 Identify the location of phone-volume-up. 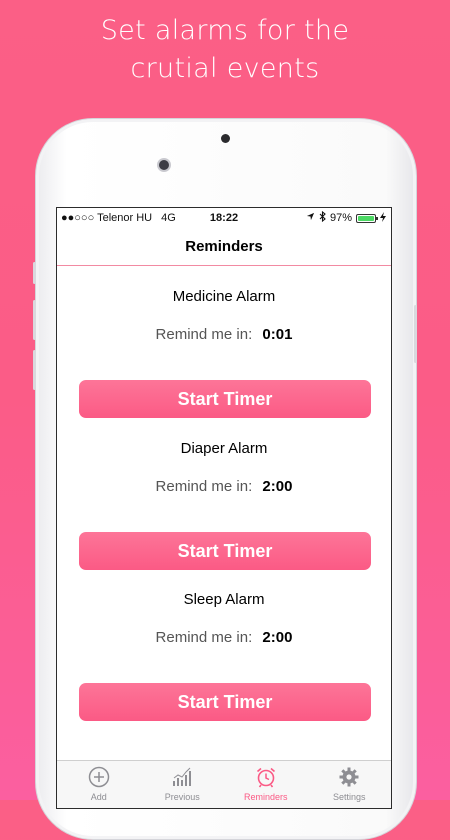
(34, 320).